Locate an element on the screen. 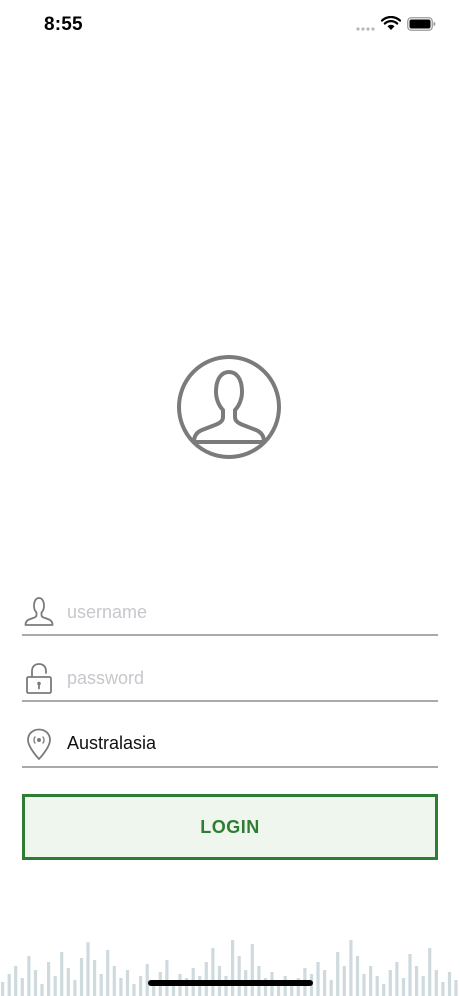  cellular-signal-icon is located at coordinates (365, 29).